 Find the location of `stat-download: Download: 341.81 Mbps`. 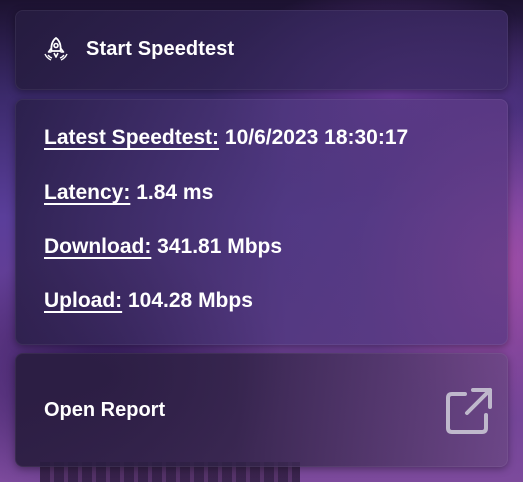

stat-download: Download: 341.81 Mbps is located at coordinates (163, 247).